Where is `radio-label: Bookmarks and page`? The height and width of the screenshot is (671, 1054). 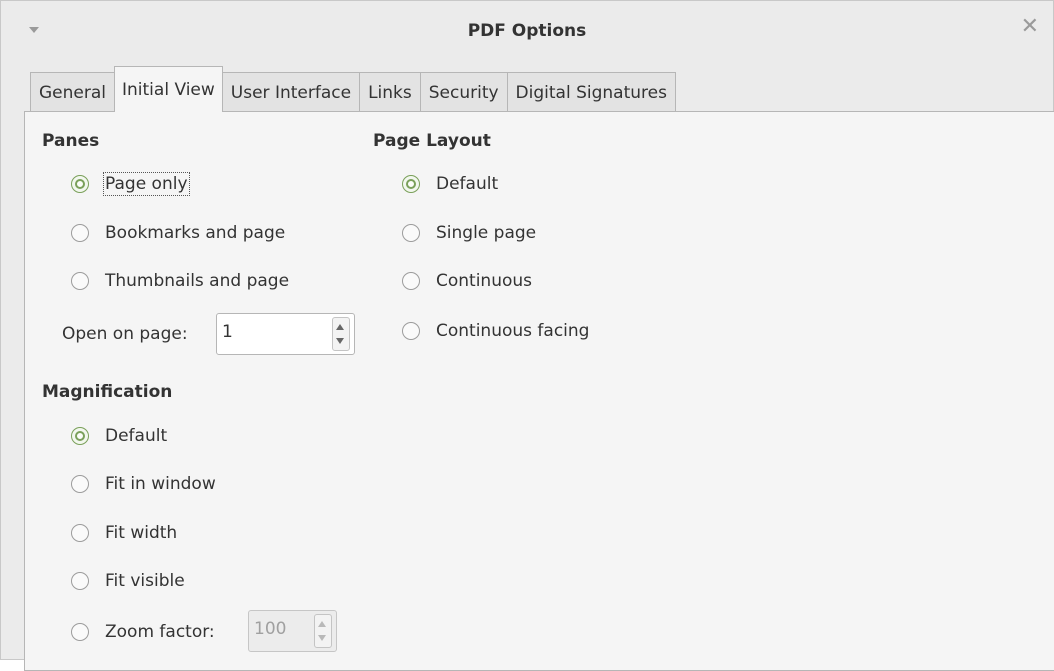
radio-label: Bookmarks and page is located at coordinates (195, 233).